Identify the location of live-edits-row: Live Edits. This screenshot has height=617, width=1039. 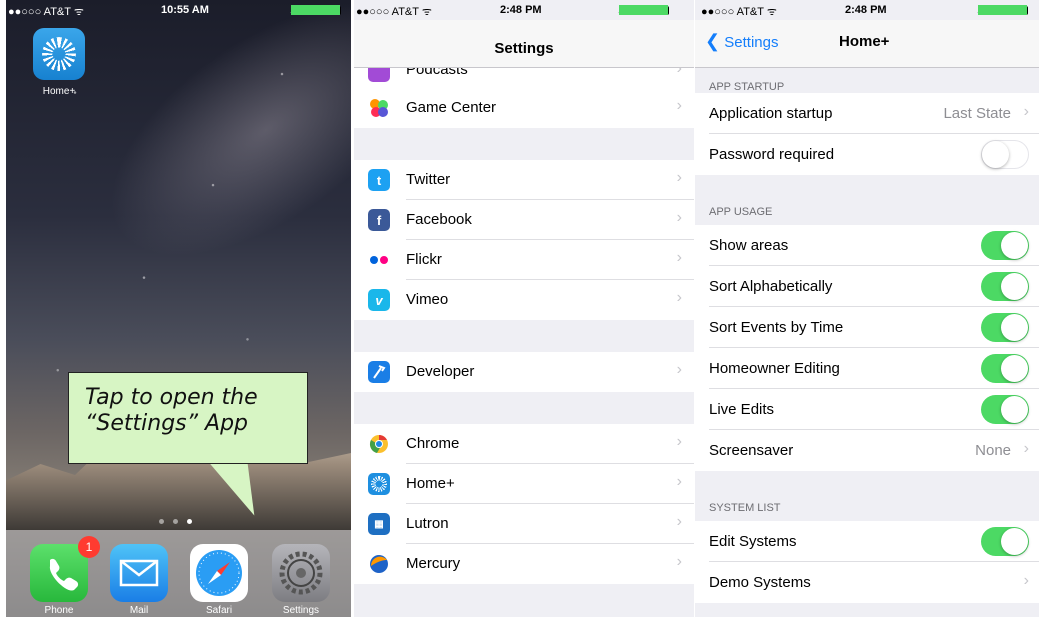
(867, 409).